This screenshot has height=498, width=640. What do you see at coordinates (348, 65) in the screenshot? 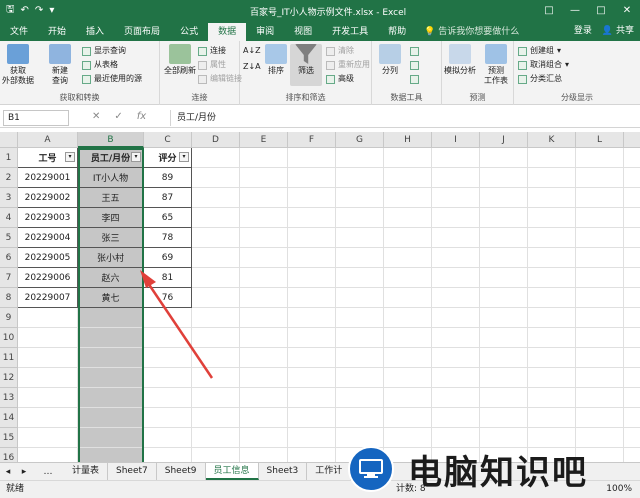
I see `reapply-button: 重新应用` at bounding box center [348, 65].